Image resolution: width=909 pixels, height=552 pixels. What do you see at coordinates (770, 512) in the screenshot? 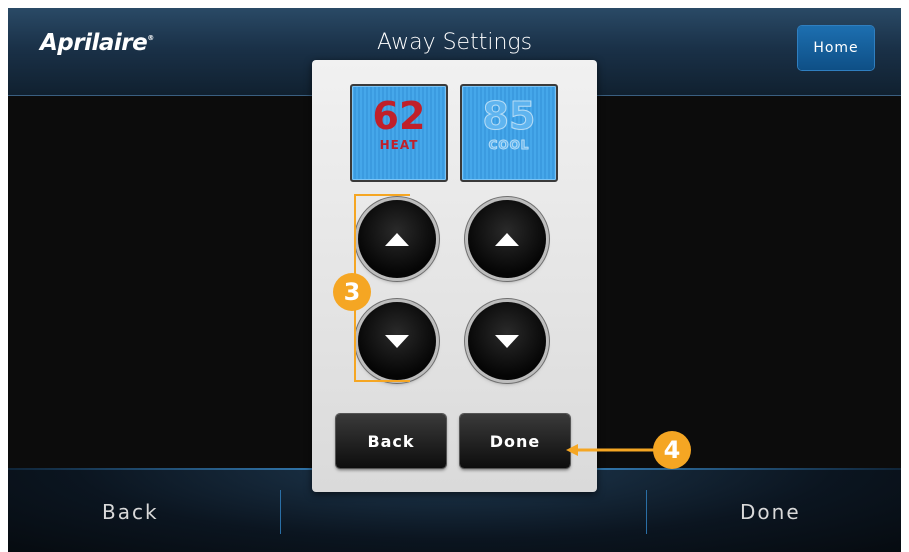
I see `softkey-done: Done` at bounding box center [770, 512].